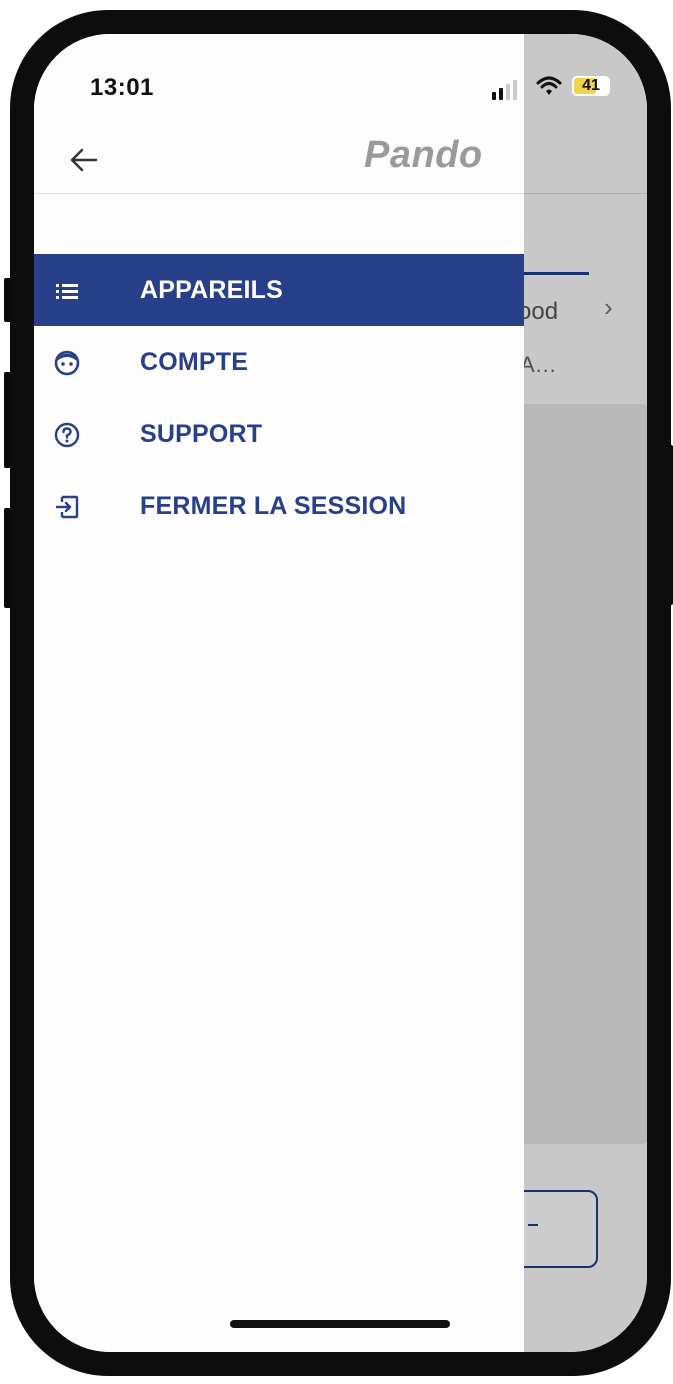  Describe the element at coordinates (84, 160) in the screenshot. I see `arrow-left-icon` at that location.